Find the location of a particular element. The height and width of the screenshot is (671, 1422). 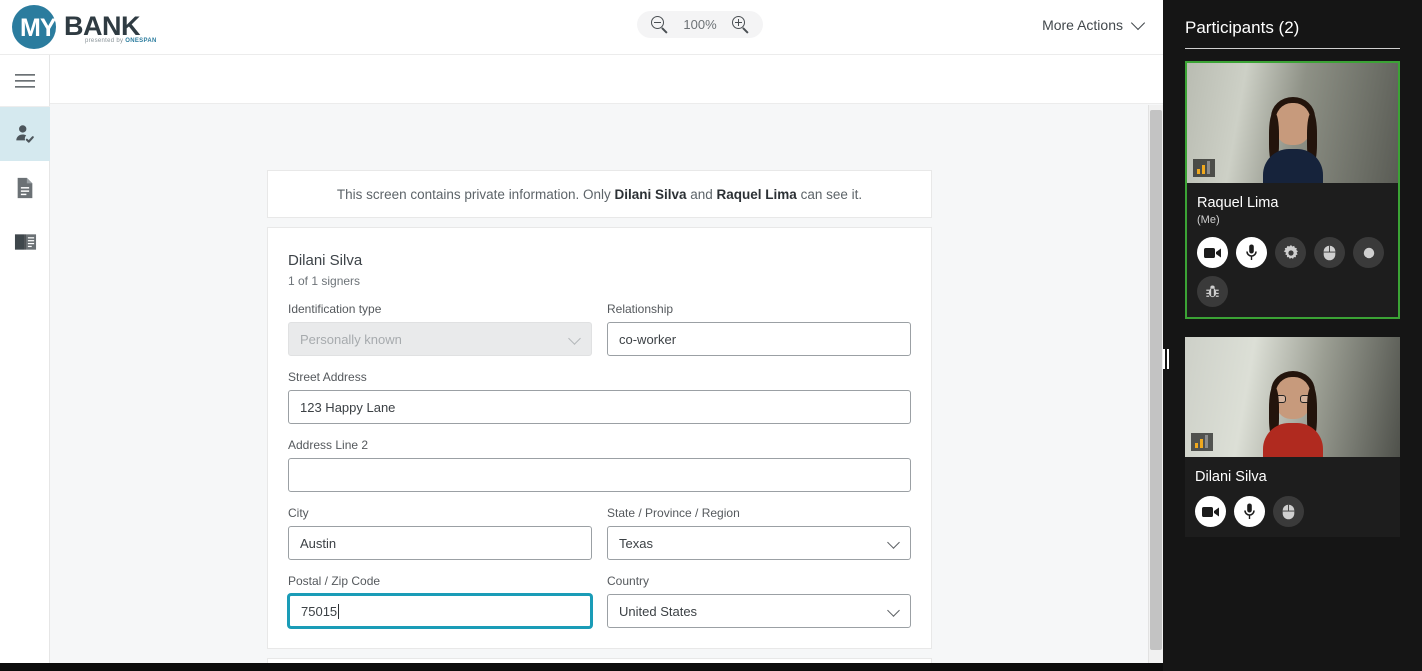

zoom-in-icon is located at coordinates (740, 25).